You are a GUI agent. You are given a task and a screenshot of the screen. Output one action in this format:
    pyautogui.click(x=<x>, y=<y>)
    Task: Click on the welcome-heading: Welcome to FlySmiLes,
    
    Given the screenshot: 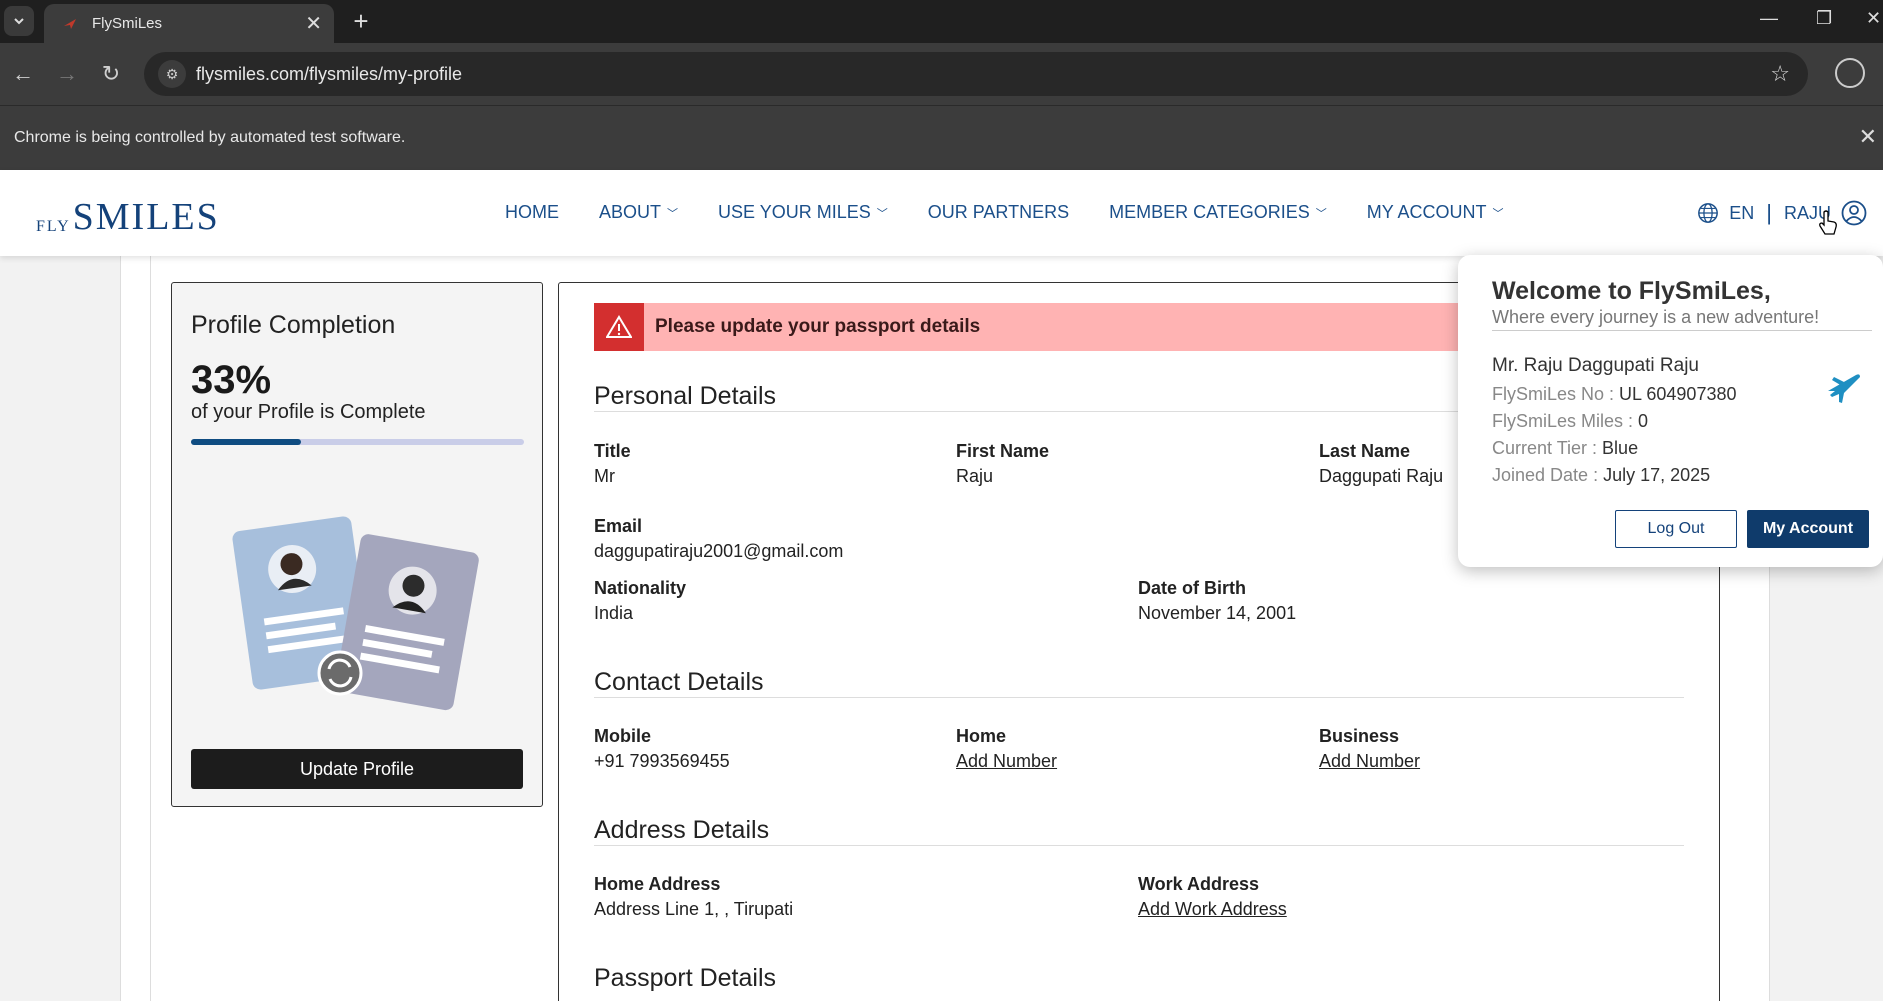 What is the action you would take?
    pyautogui.click(x=1631, y=291)
    